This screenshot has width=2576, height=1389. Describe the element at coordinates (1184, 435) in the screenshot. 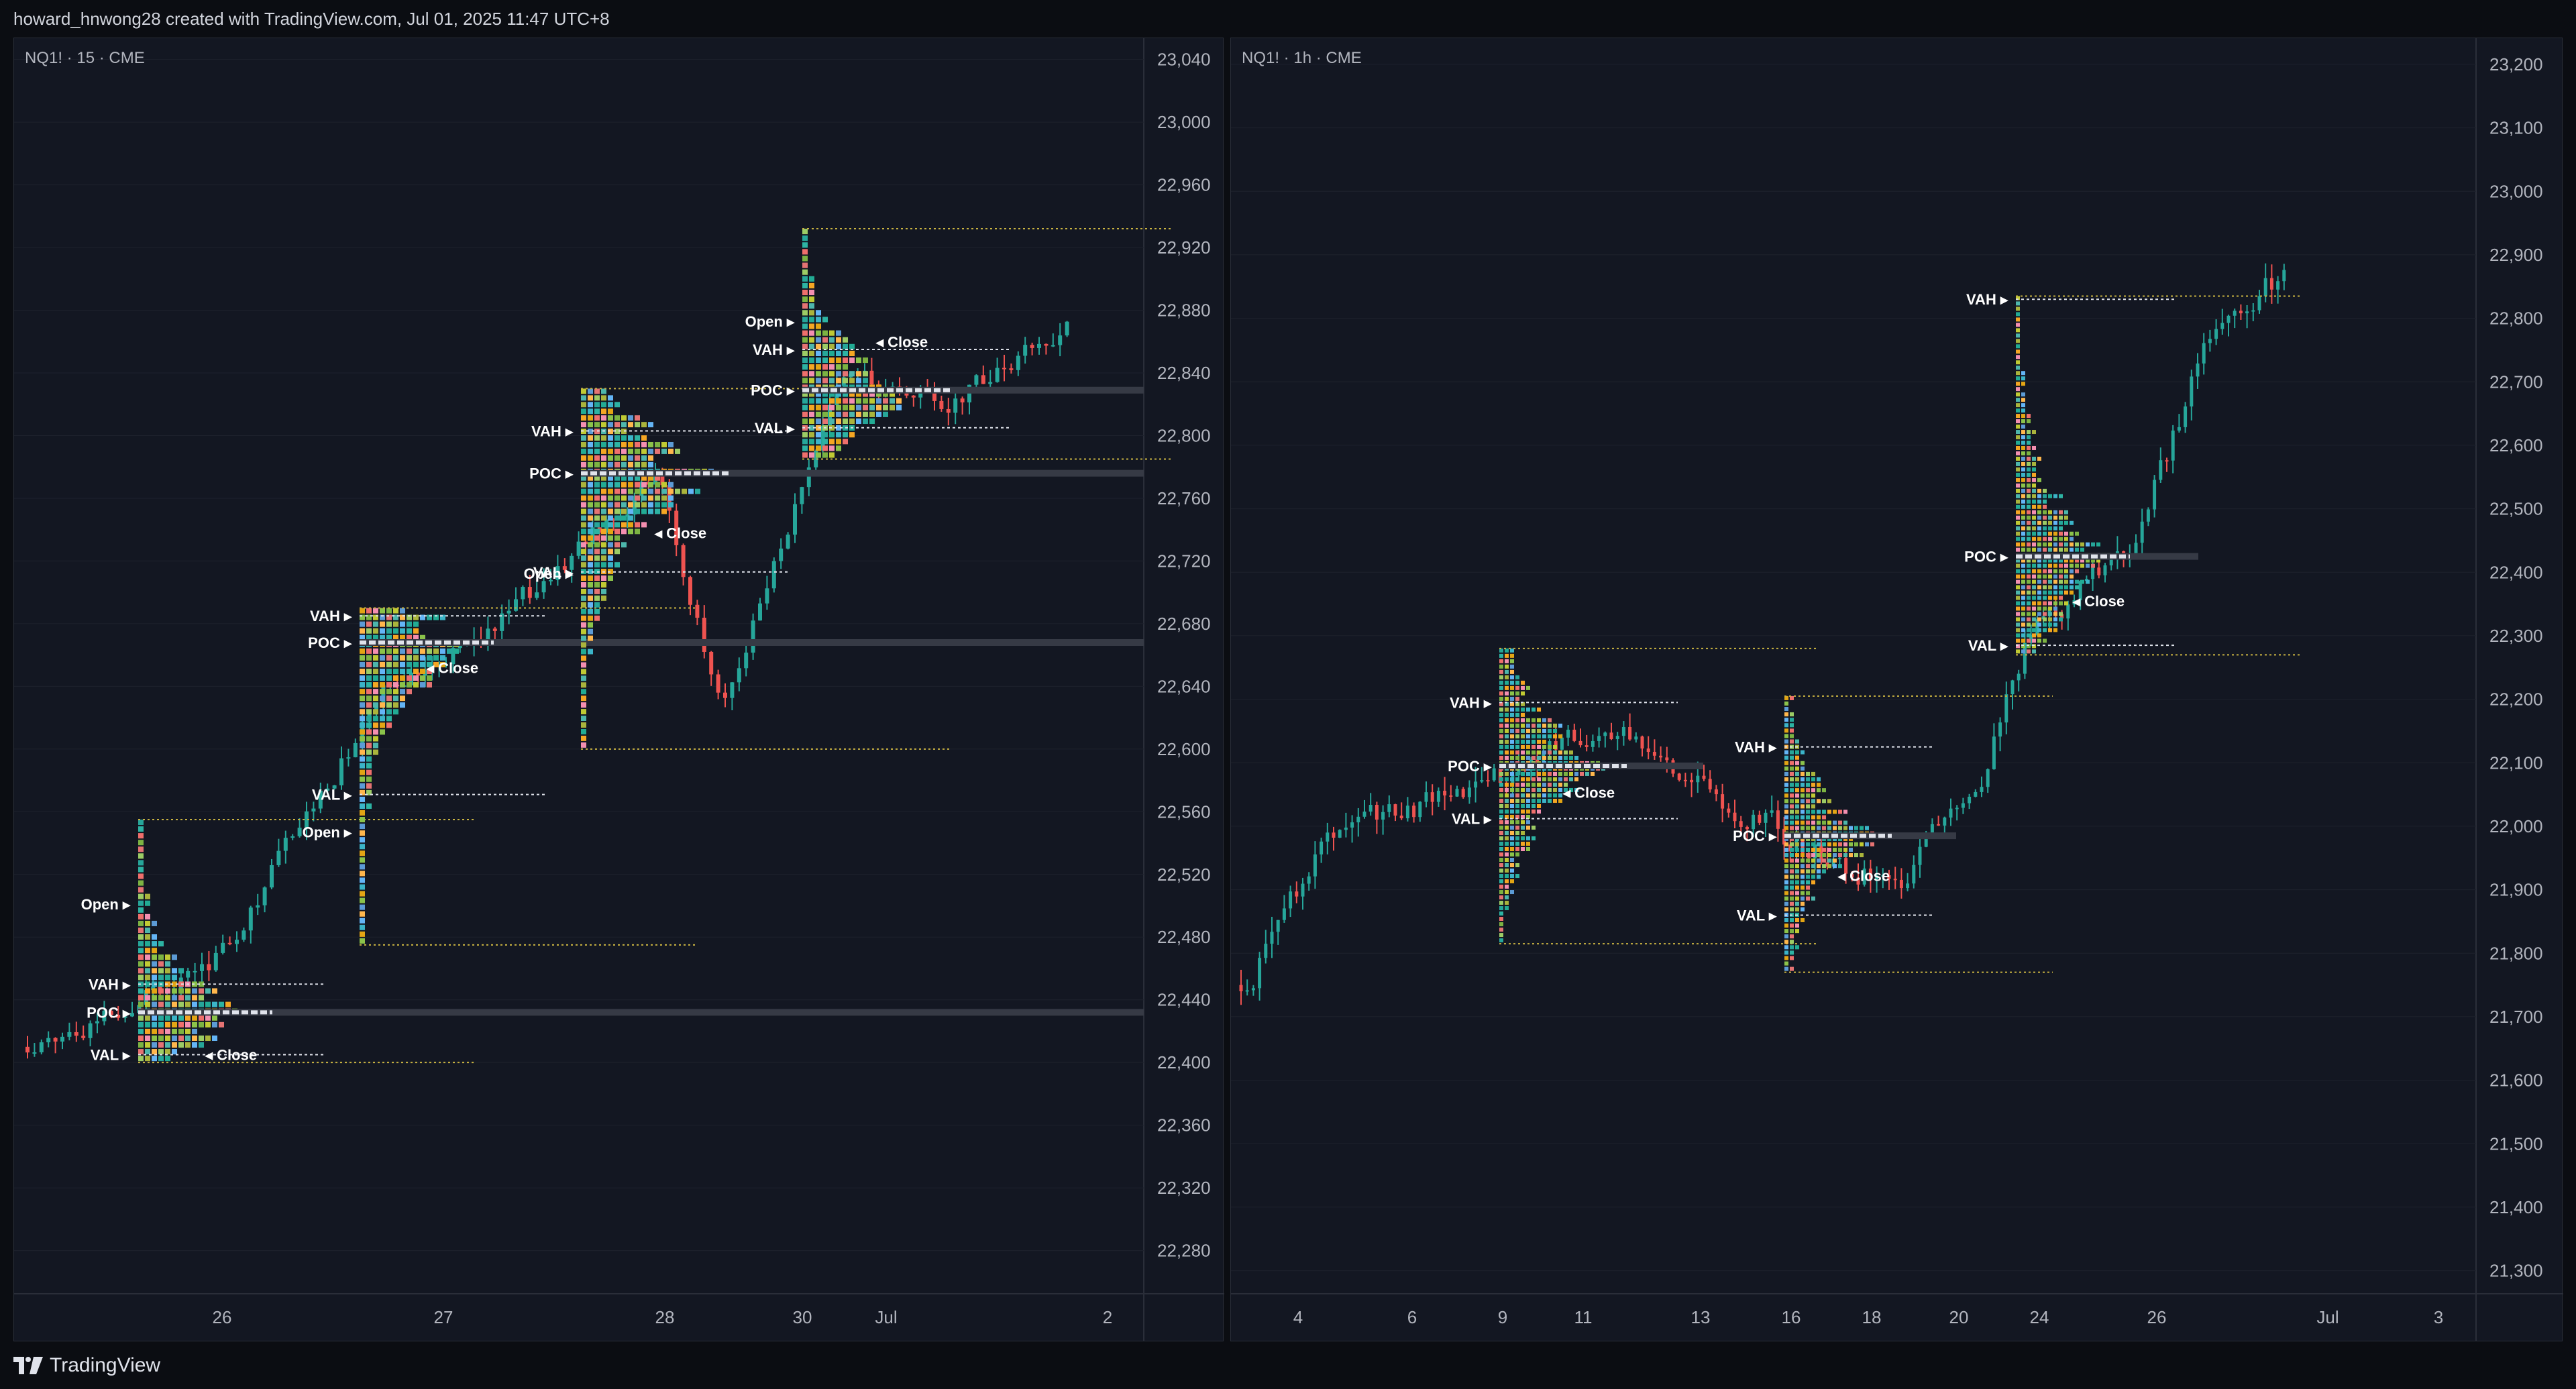

I see `price-tick-label: 22,800` at that location.